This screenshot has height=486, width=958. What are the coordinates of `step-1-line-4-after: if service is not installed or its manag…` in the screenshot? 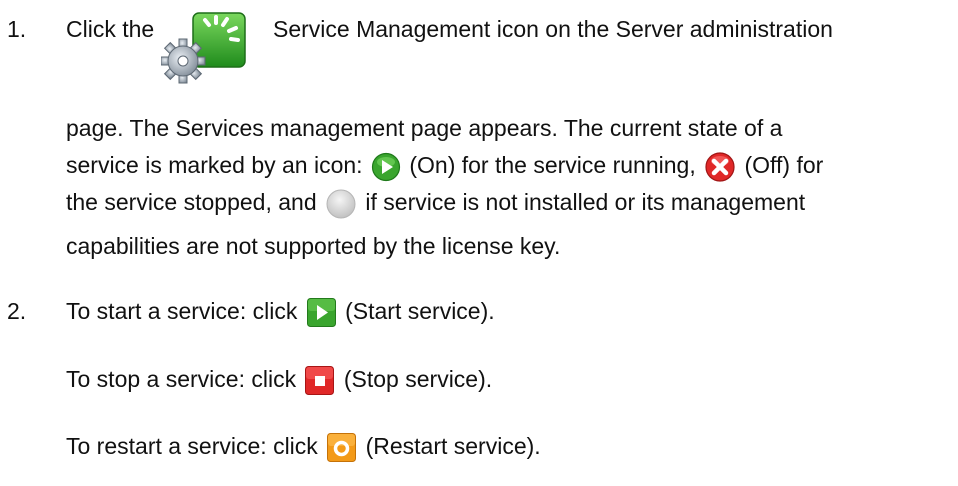 It's located at (585, 202).